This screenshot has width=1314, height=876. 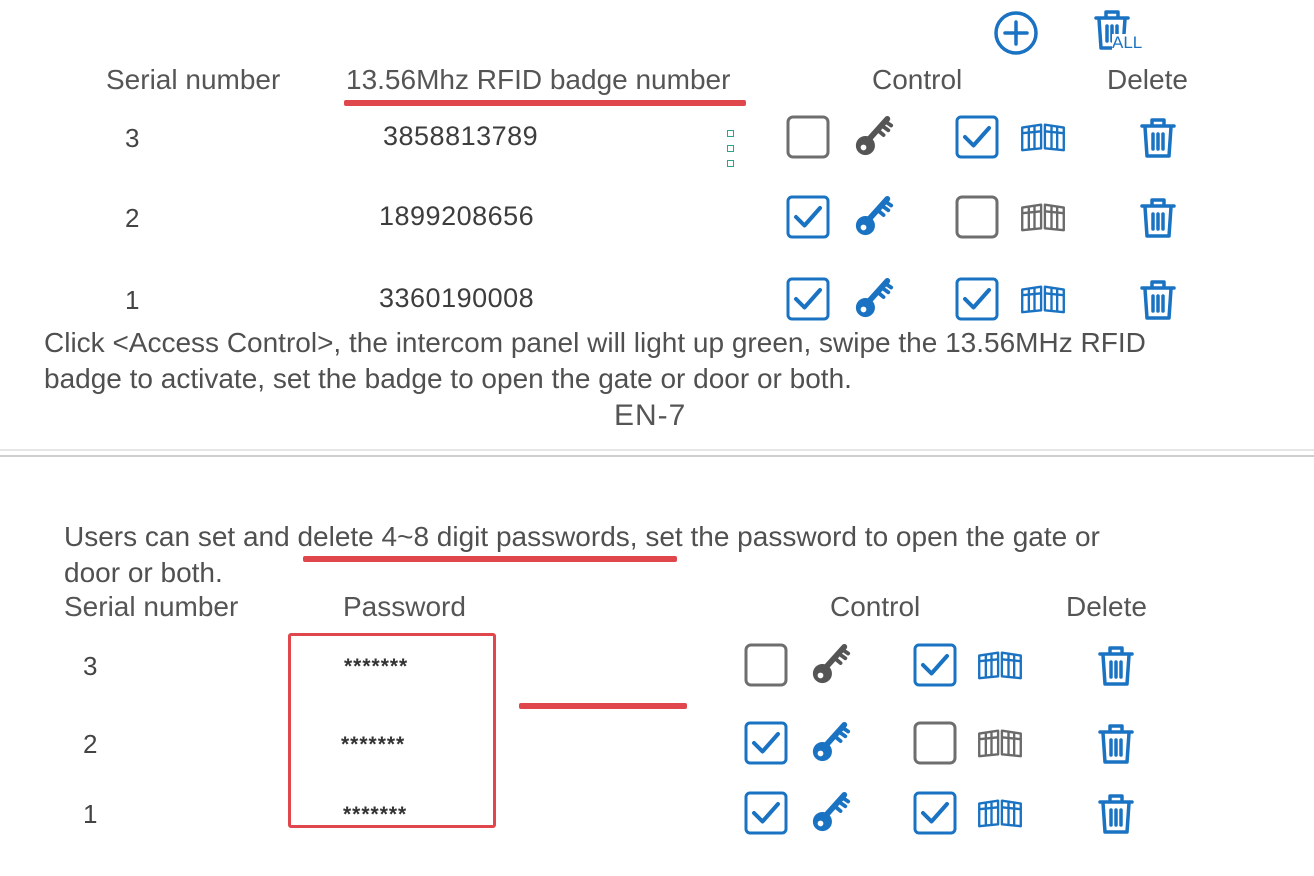 What do you see at coordinates (90, 666) in the screenshot?
I see `password-serial: 3` at bounding box center [90, 666].